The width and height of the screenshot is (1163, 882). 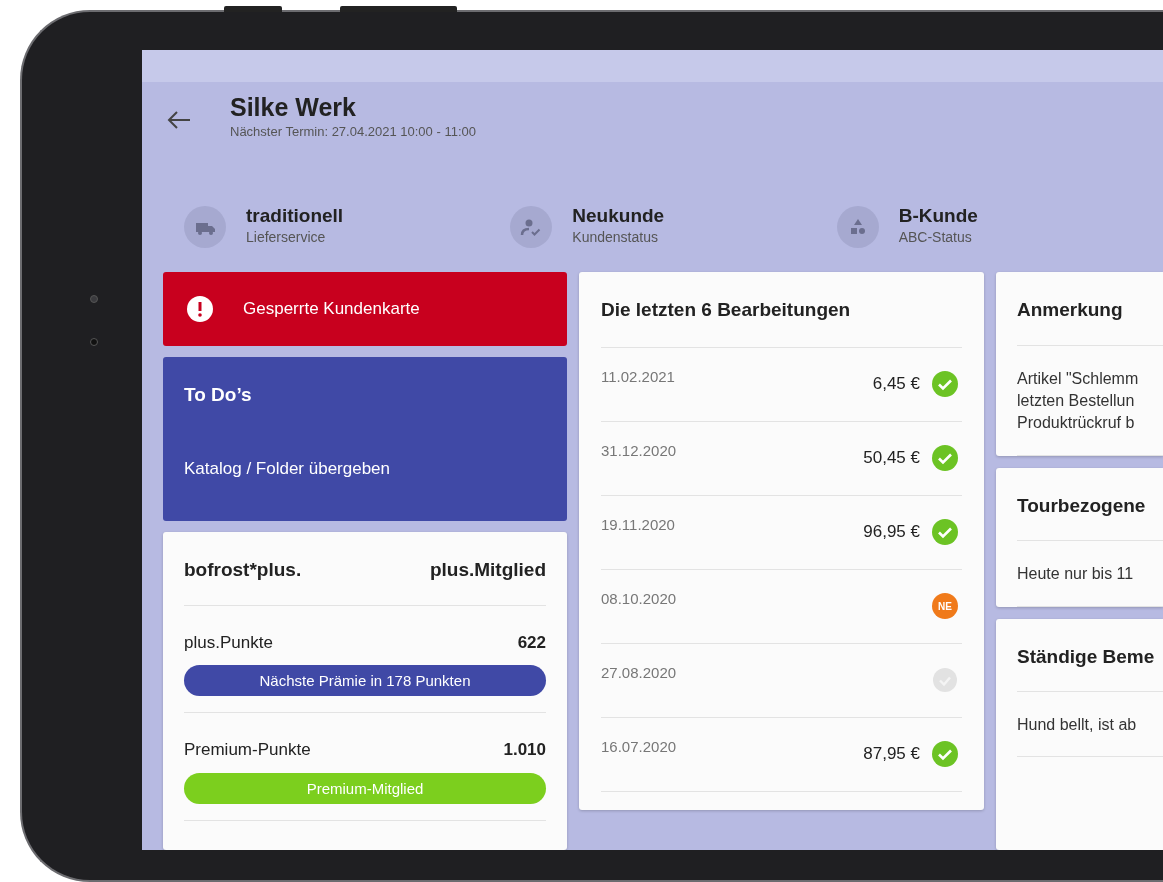 What do you see at coordinates (891, 532) in the screenshot?
I see `history-amount: 96,95 €` at bounding box center [891, 532].